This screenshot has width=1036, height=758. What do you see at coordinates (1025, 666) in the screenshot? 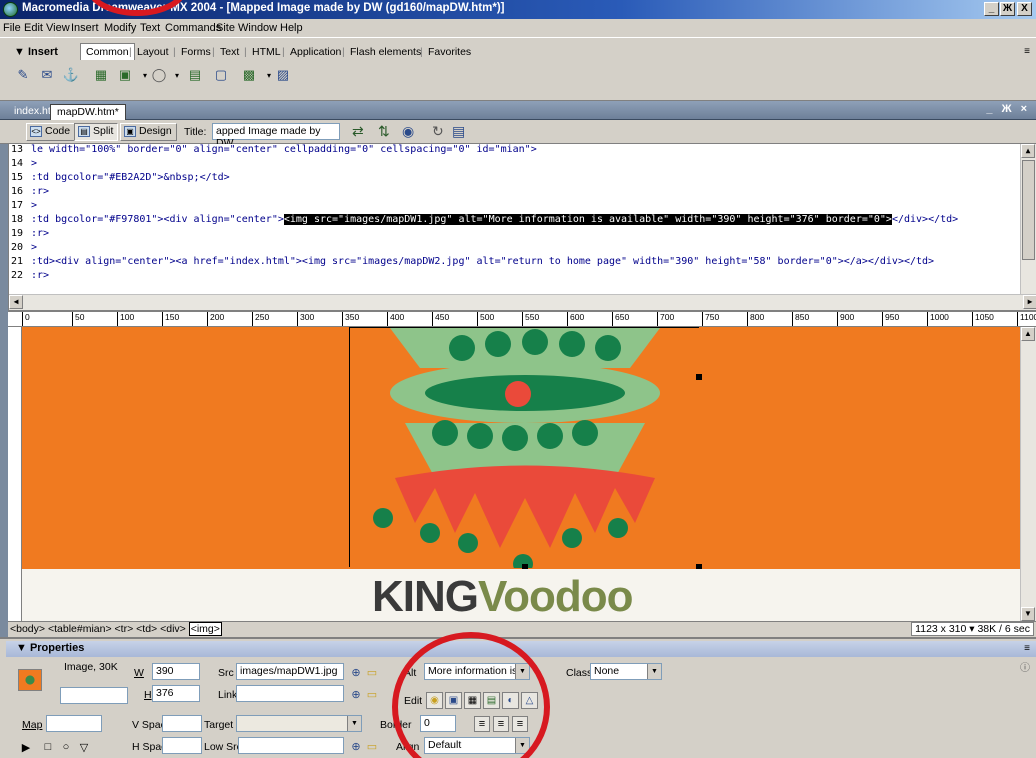
I see `help-icon: ⓘ` at bounding box center [1025, 666].